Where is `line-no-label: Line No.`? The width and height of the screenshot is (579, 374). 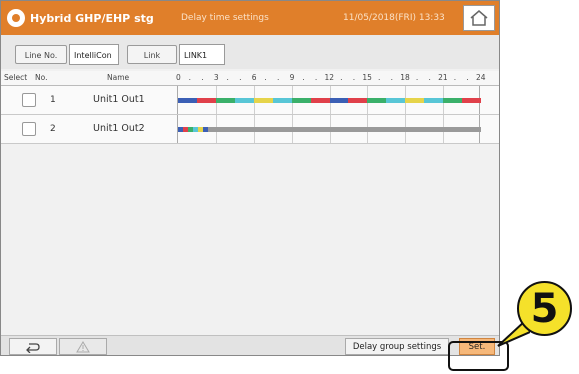 line-no-label: Line No. is located at coordinates (41, 54).